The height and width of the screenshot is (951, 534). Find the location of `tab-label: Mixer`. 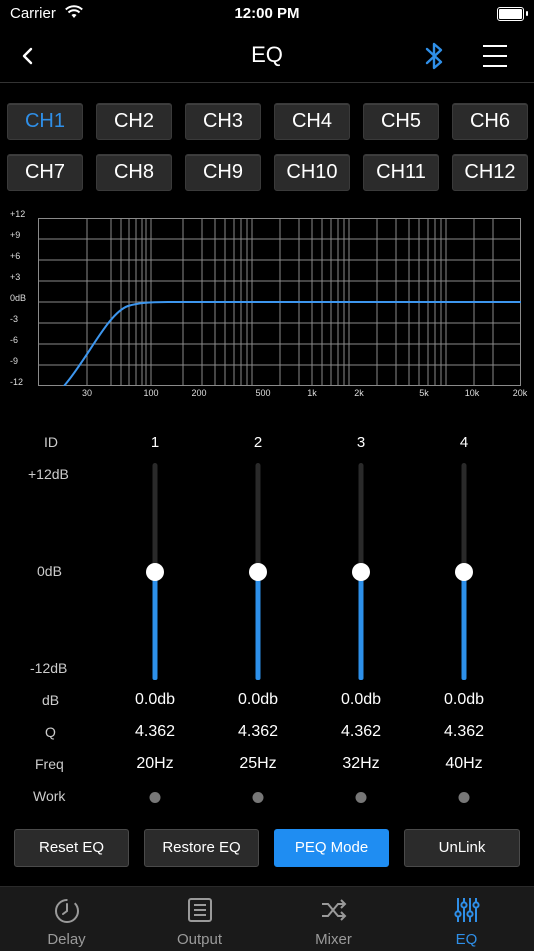

tab-label: Mixer is located at coordinates (333, 939).